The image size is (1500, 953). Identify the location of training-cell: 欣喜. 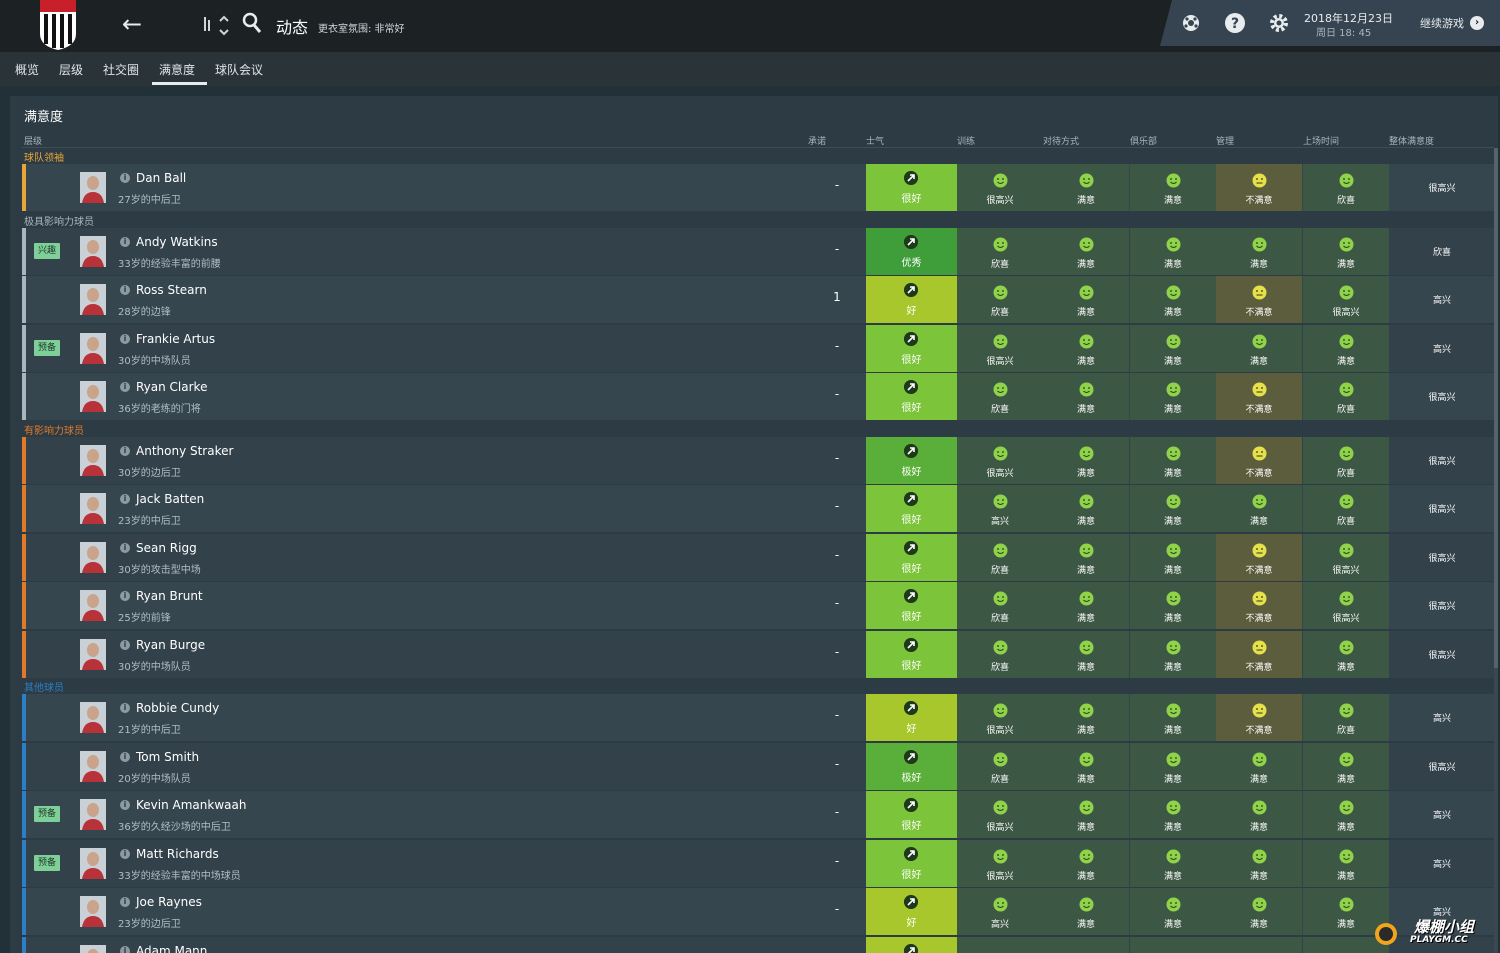
(1000, 396).